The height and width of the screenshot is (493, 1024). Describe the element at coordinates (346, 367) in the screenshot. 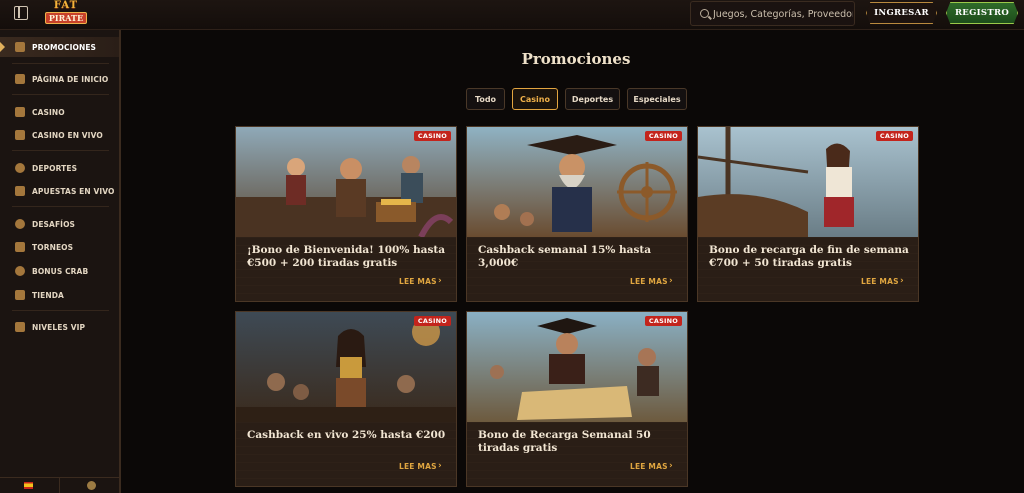

I see `promo-image-tavern-dancer` at that location.